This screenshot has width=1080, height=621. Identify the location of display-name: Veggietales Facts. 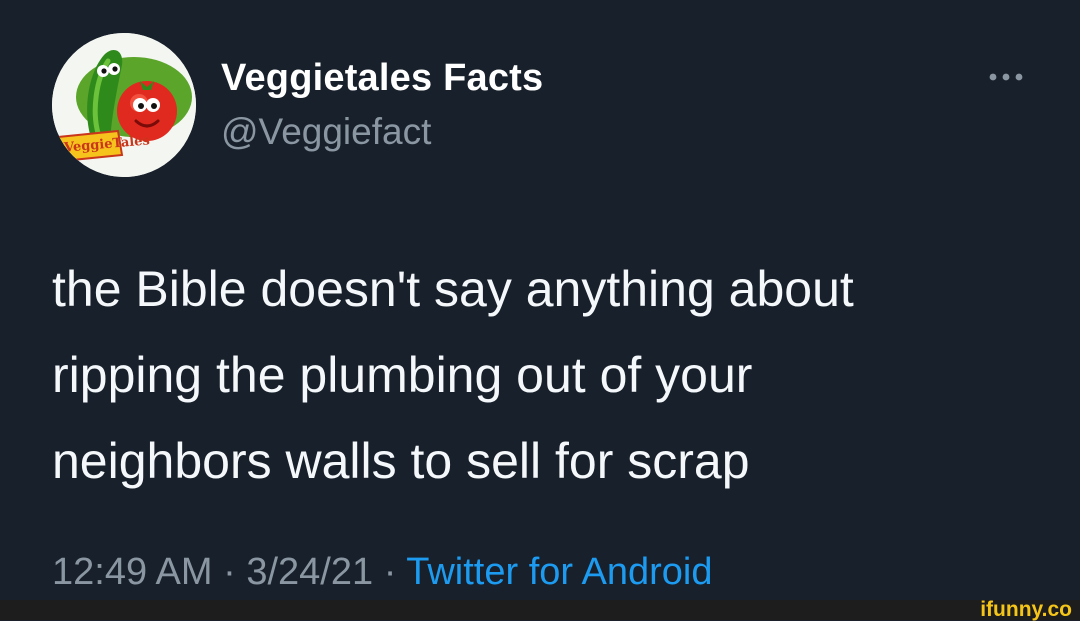
(382, 78).